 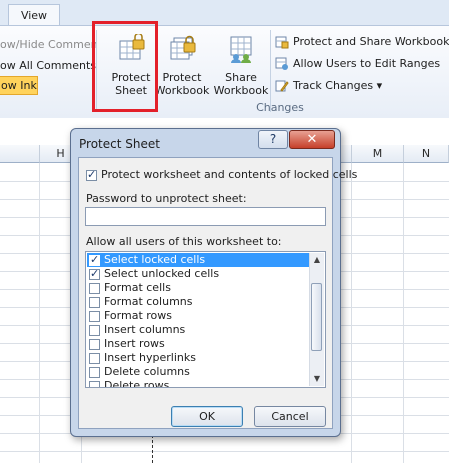 I want to click on permission-label: Format rows, so click(x=138, y=315).